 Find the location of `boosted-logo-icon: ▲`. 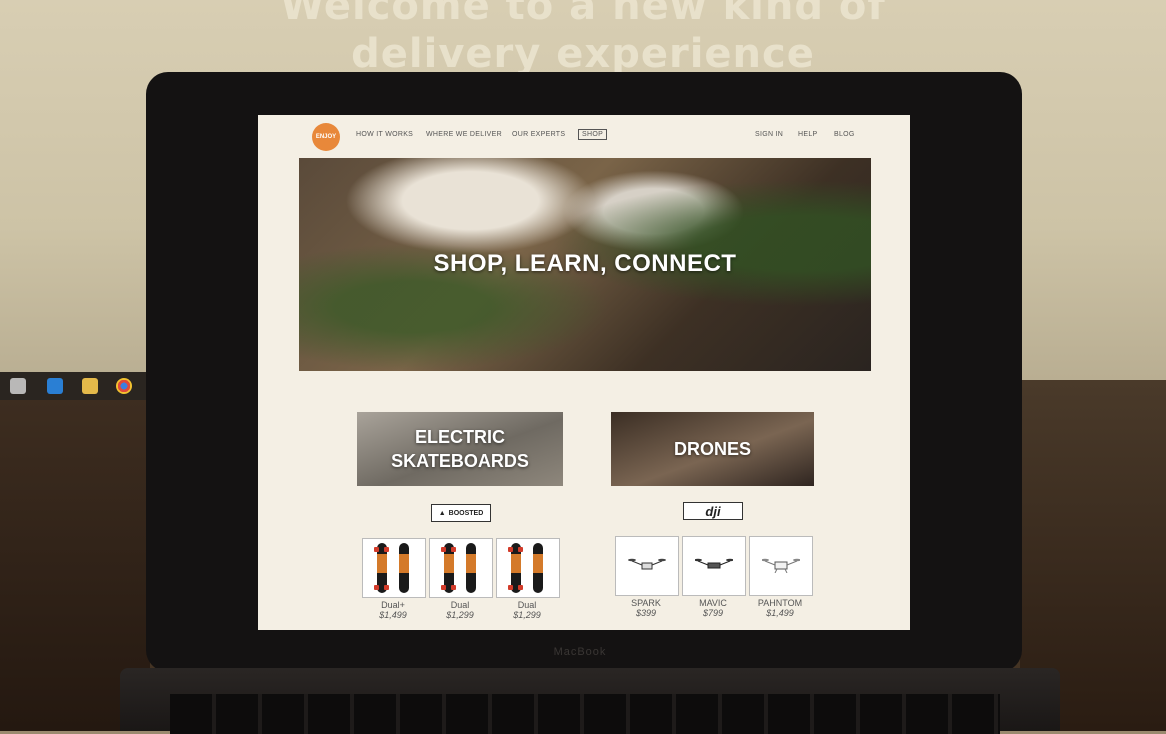

boosted-logo-icon: ▲ is located at coordinates (442, 513).